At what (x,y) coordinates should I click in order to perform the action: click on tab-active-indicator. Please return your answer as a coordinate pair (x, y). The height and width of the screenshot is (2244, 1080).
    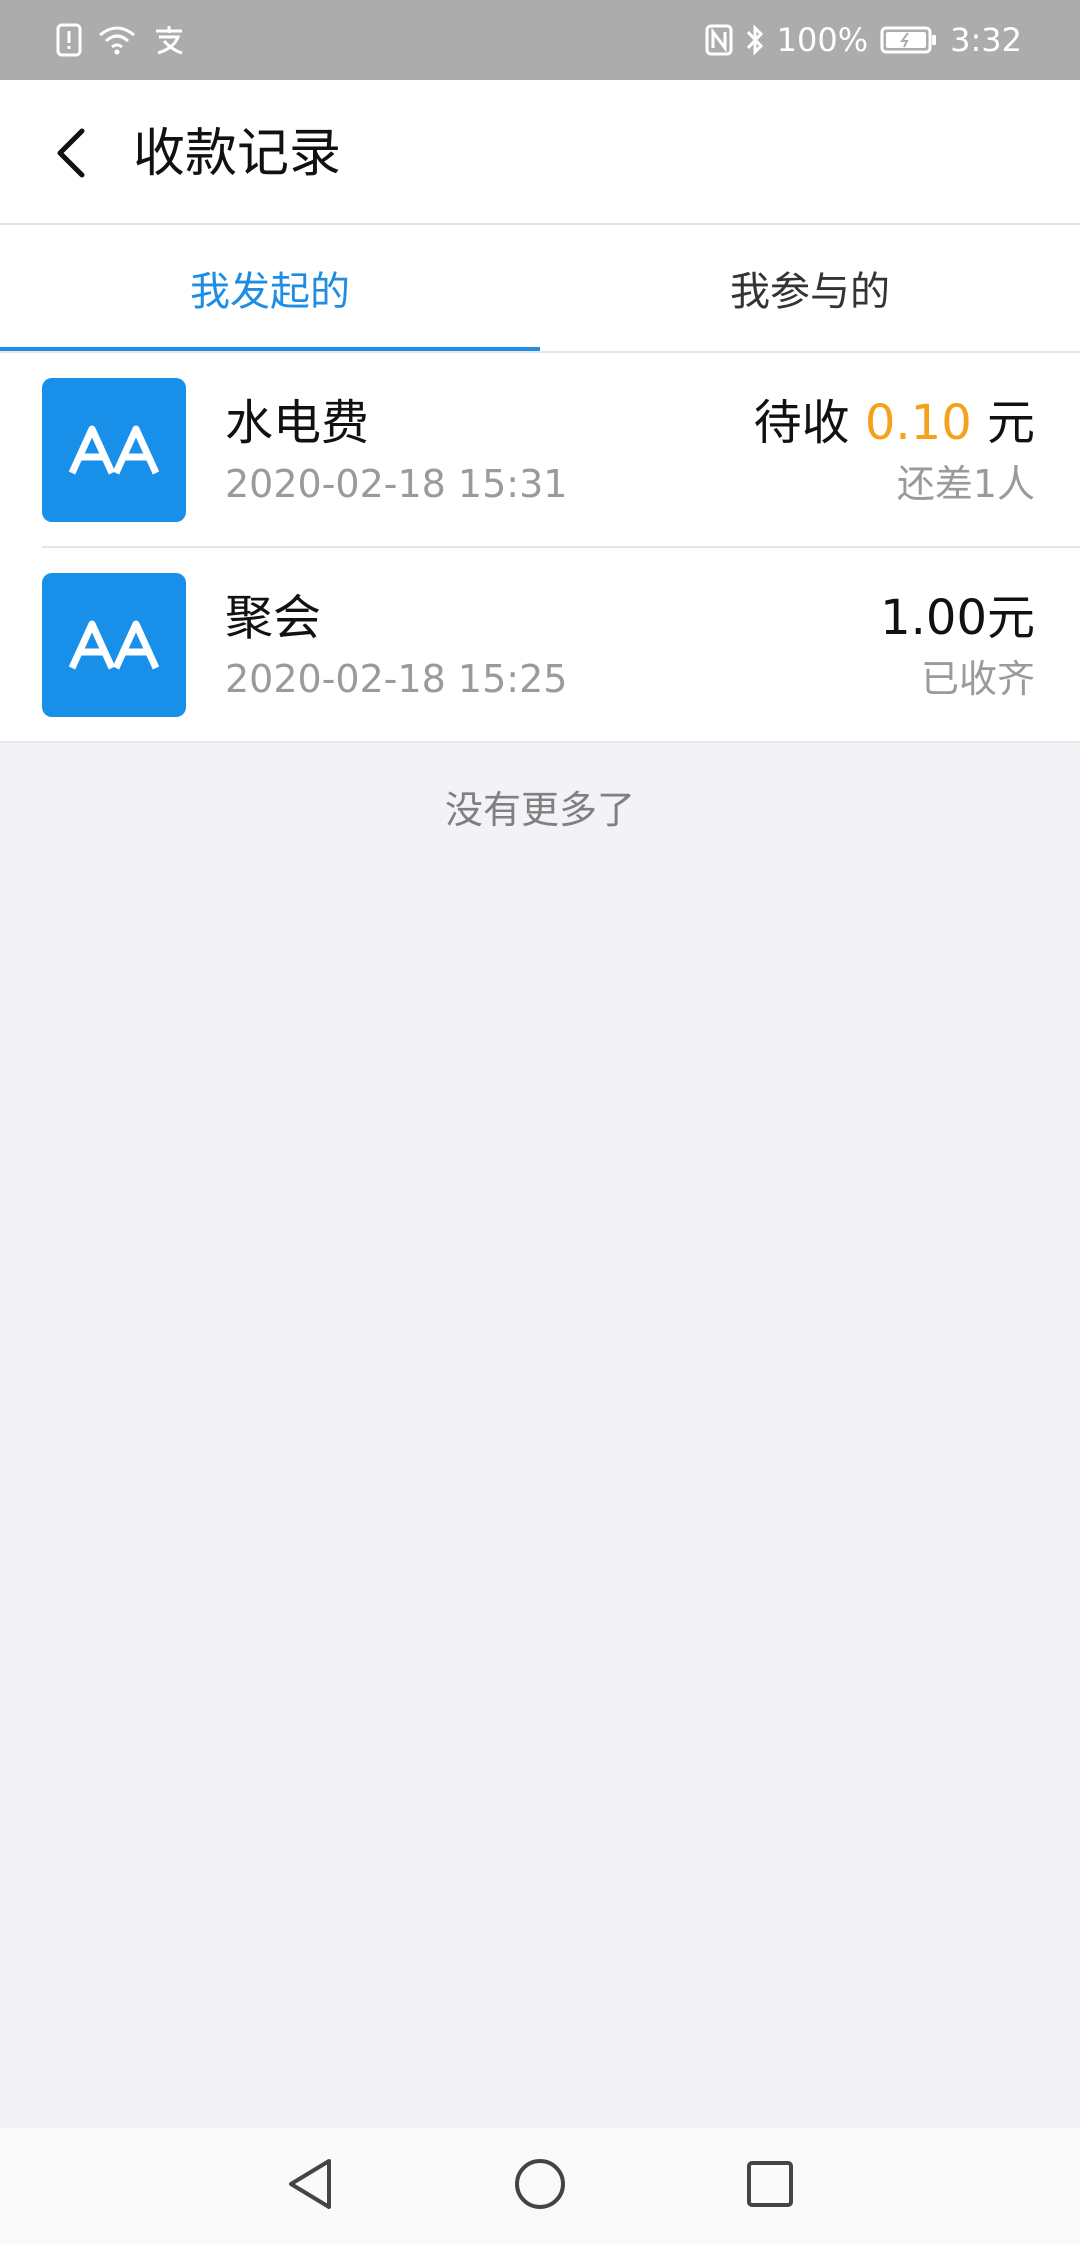
    Looking at the image, I should click on (270, 349).